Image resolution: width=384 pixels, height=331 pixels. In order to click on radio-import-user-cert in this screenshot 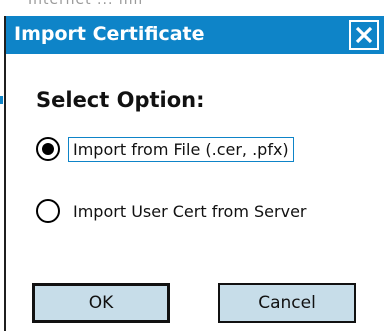, I will do `click(48, 211)`.